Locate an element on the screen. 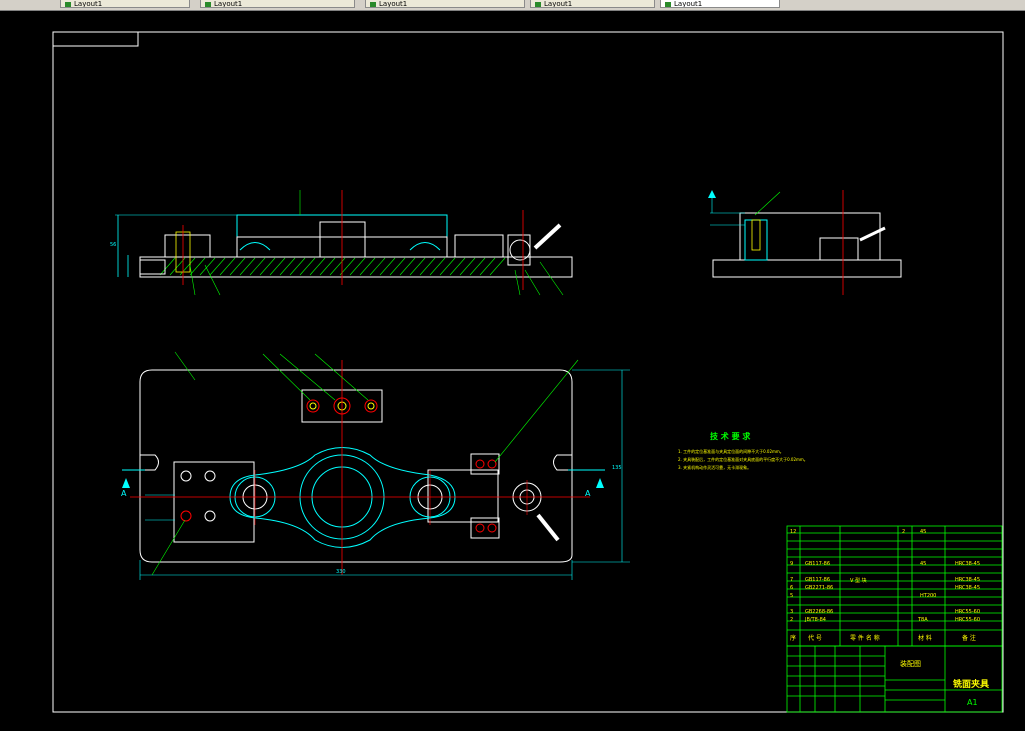 The image size is (1025, 731). section-marker-right: A is located at coordinates (588, 493).